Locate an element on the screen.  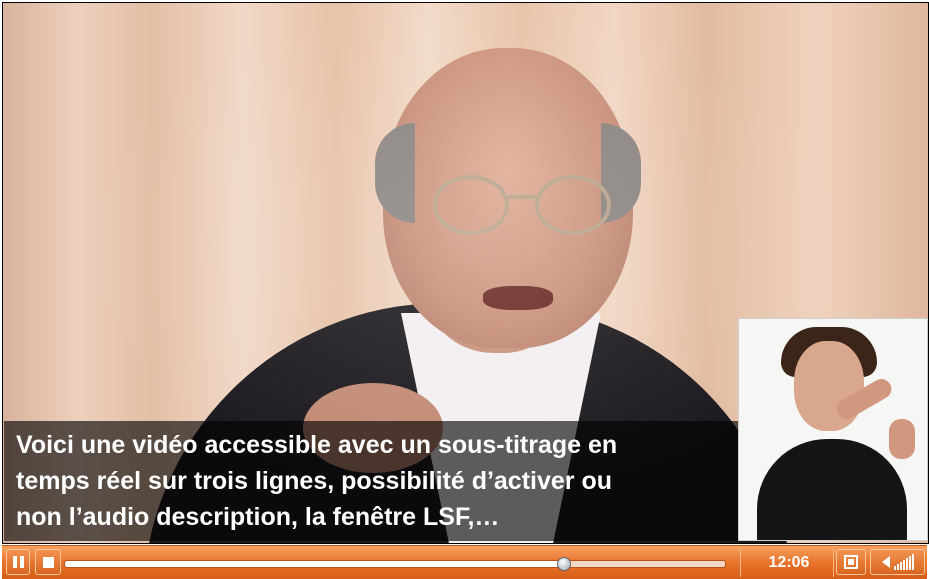
fullscreen-button is located at coordinates (851, 562).